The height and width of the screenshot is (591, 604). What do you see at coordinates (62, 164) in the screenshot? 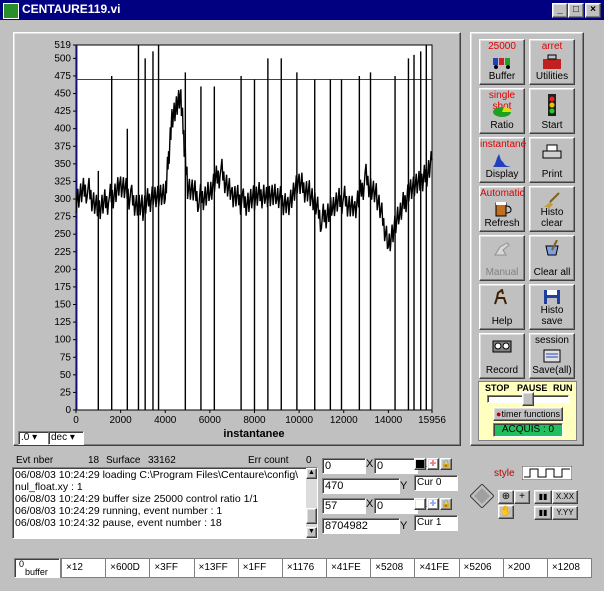
I see `y-tick-label: 350` at bounding box center [62, 164].